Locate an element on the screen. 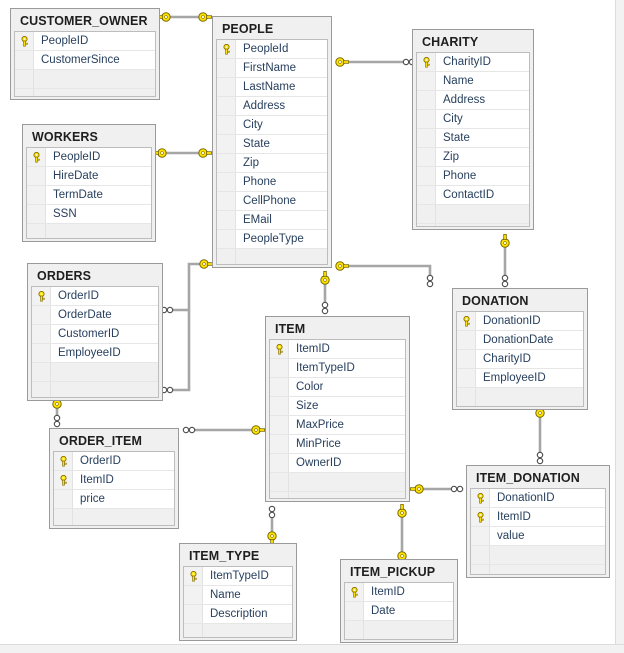 The image size is (624, 653). field-row: LastName is located at coordinates (272, 87).